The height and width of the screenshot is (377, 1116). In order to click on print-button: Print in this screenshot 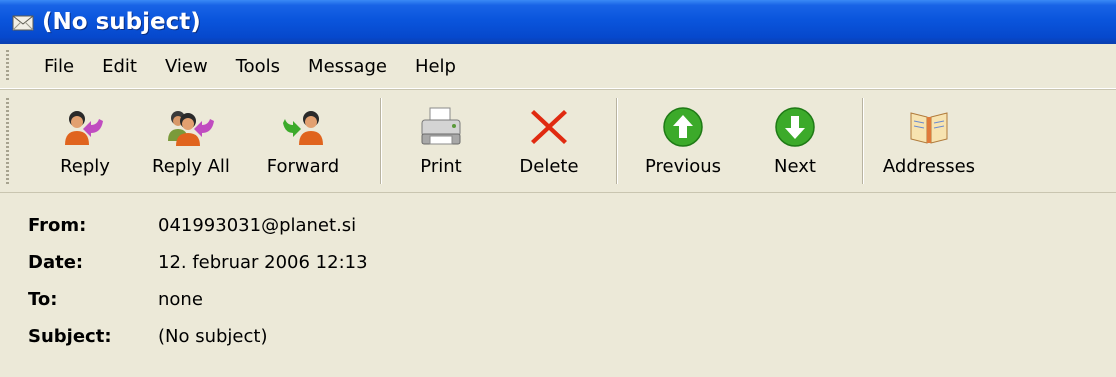, I will do `click(441, 141)`.